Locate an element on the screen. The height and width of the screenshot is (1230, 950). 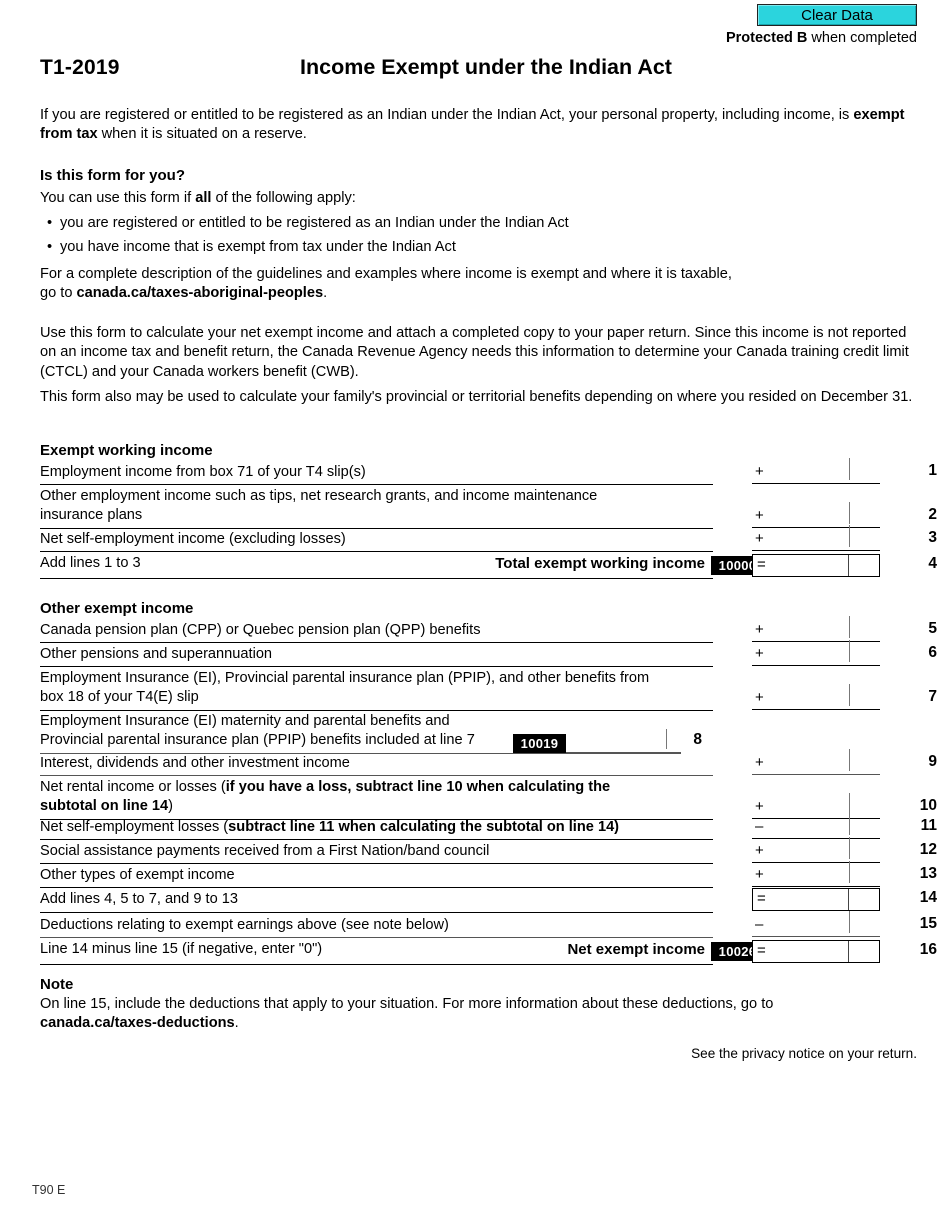
line-number: 16 is located at coordinates (928, 949).